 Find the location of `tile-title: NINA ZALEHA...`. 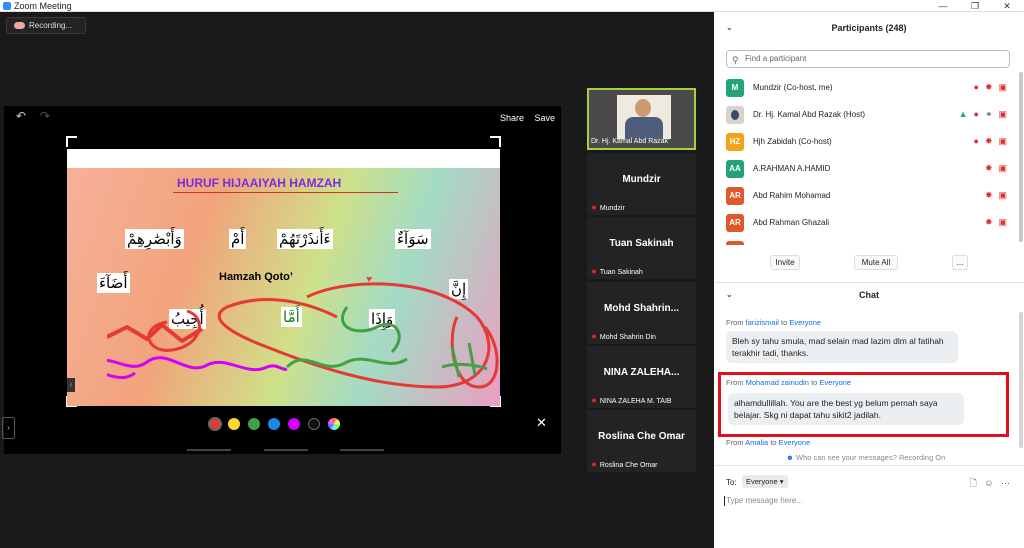

tile-title: NINA ZALEHA... is located at coordinates (641, 372).